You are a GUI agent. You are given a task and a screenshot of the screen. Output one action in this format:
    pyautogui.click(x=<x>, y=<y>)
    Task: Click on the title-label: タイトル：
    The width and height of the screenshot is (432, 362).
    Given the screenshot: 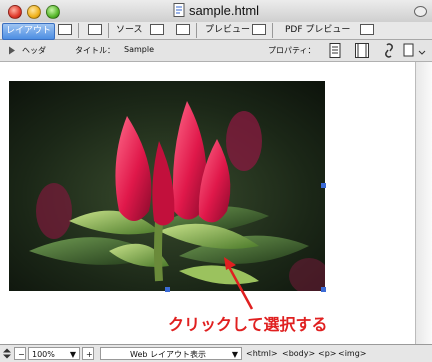 What is the action you would take?
    pyautogui.click(x=95, y=50)
    